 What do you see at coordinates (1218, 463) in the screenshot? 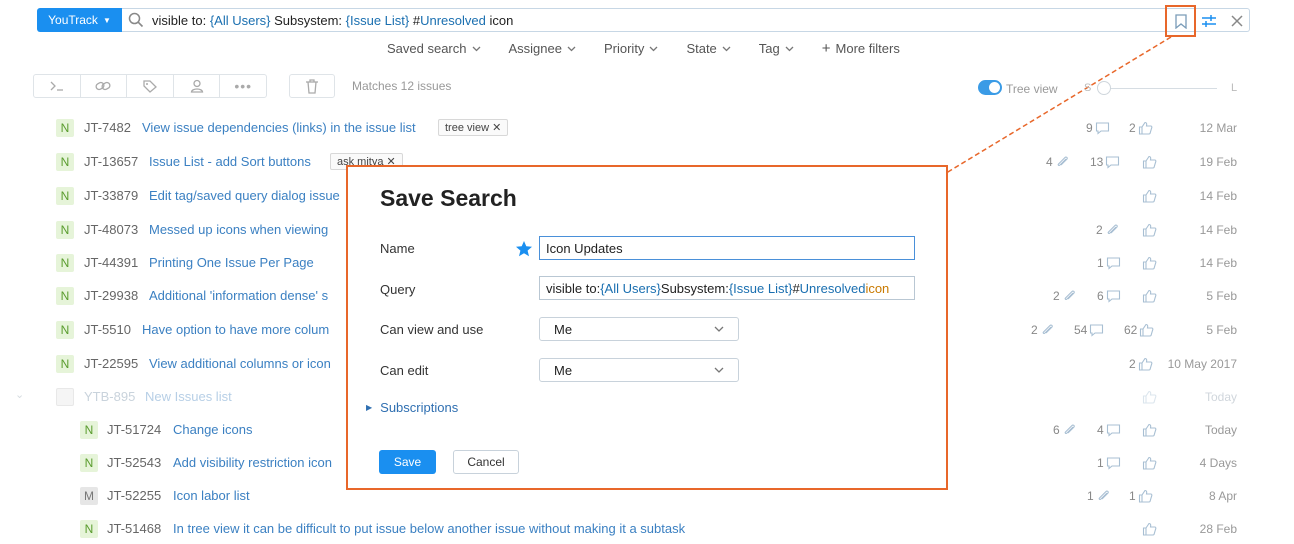
I see `issue-date: 4 Days` at bounding box center [1218, 463].